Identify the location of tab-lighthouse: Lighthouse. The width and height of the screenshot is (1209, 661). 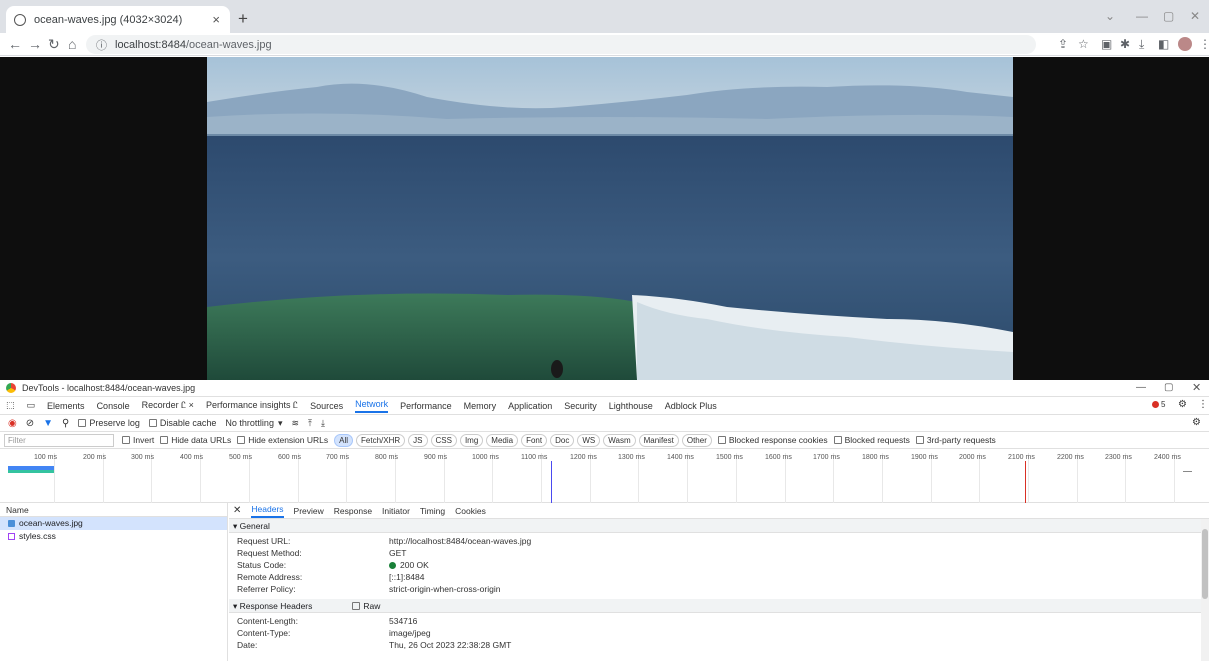
(631, 406).